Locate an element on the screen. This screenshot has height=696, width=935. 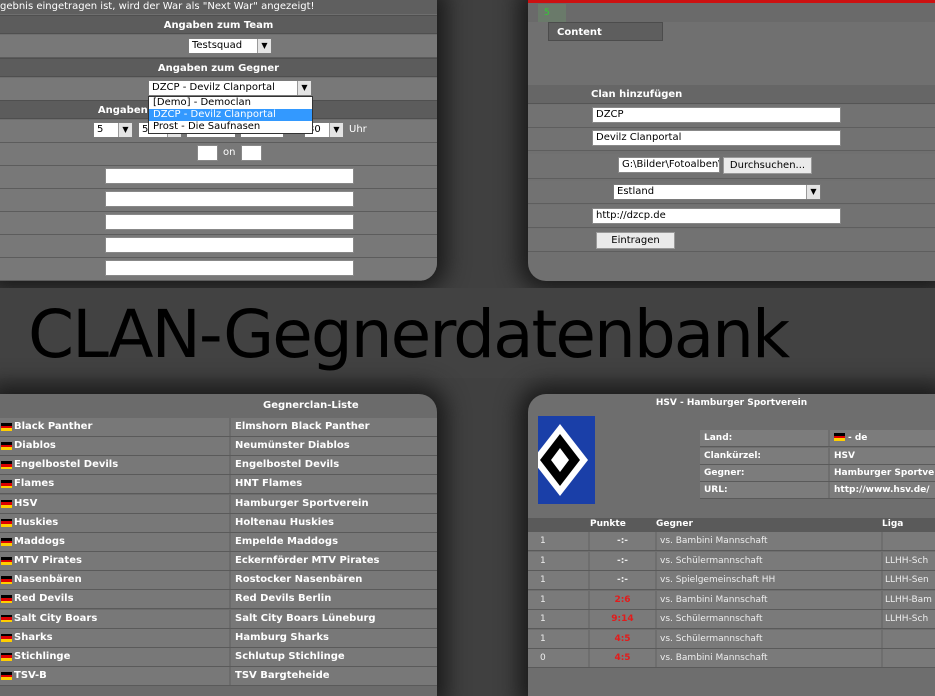
clan-list-row: Maddogs Empelde Maddogs is located at coordinates (218, 542).